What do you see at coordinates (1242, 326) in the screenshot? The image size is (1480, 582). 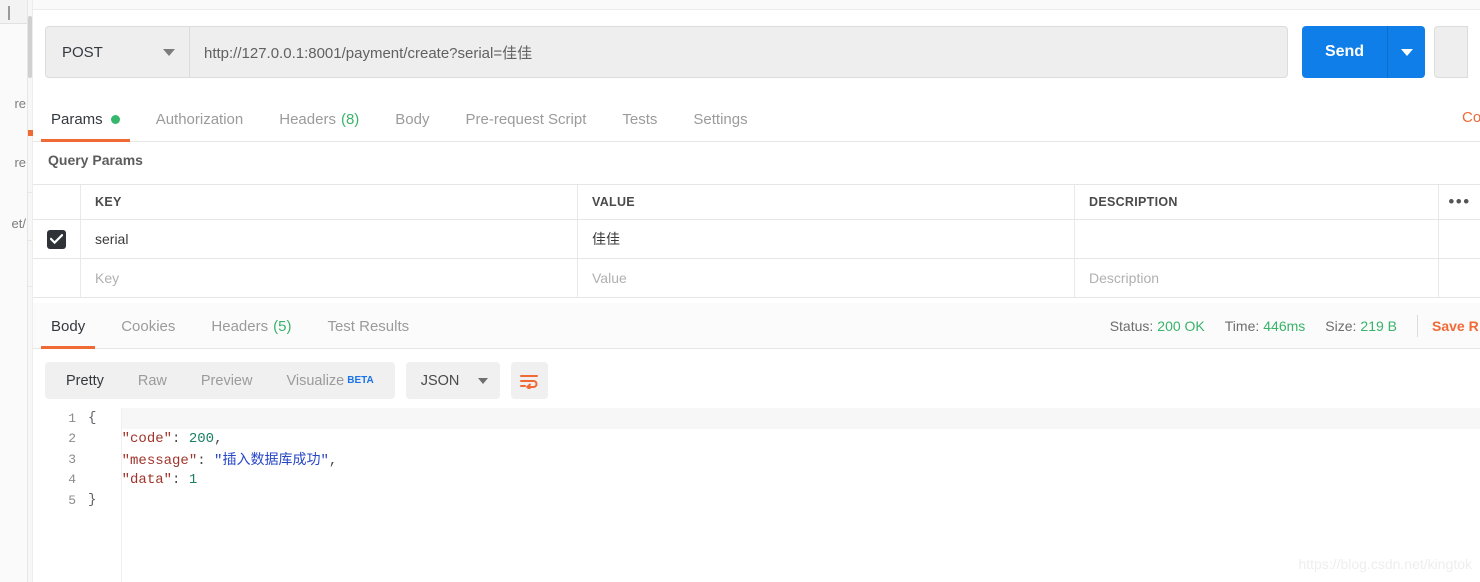 I see `time-label: Time:` at bounding box center [1242, 326].